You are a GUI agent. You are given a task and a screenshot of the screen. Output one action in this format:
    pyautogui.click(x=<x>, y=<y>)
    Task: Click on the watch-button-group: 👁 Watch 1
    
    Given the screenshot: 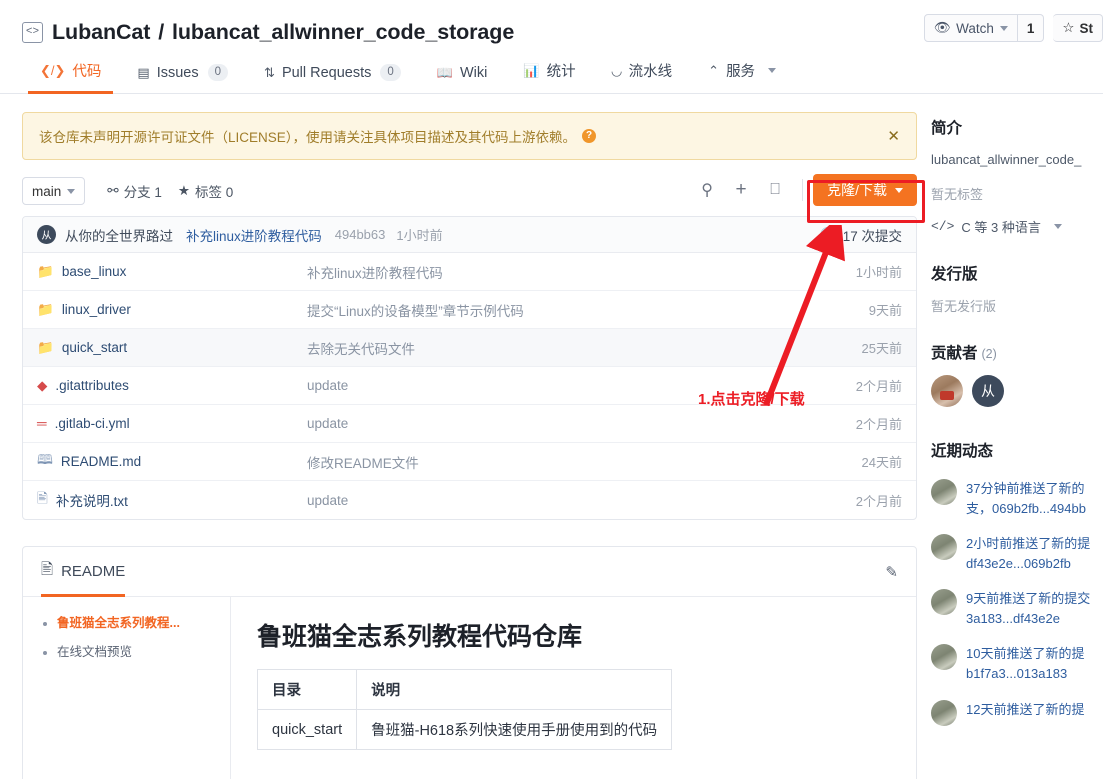 What is the action you would take?
    pyautogui.click(x=984, y=28)
    